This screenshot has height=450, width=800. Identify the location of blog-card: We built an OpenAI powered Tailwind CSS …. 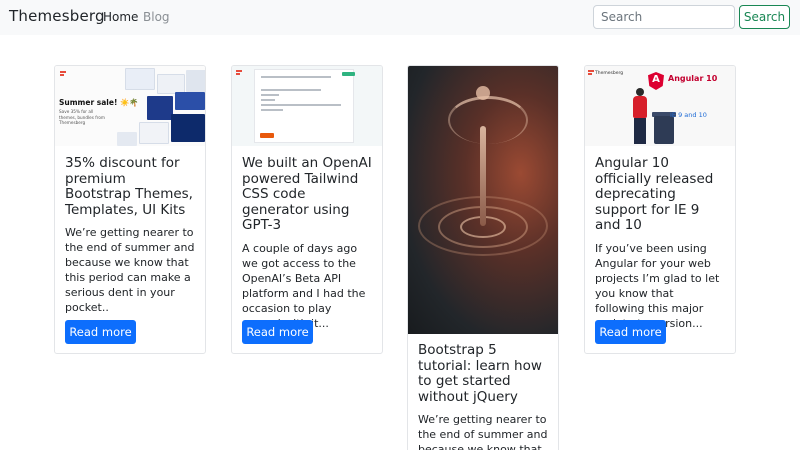
(307, 209).